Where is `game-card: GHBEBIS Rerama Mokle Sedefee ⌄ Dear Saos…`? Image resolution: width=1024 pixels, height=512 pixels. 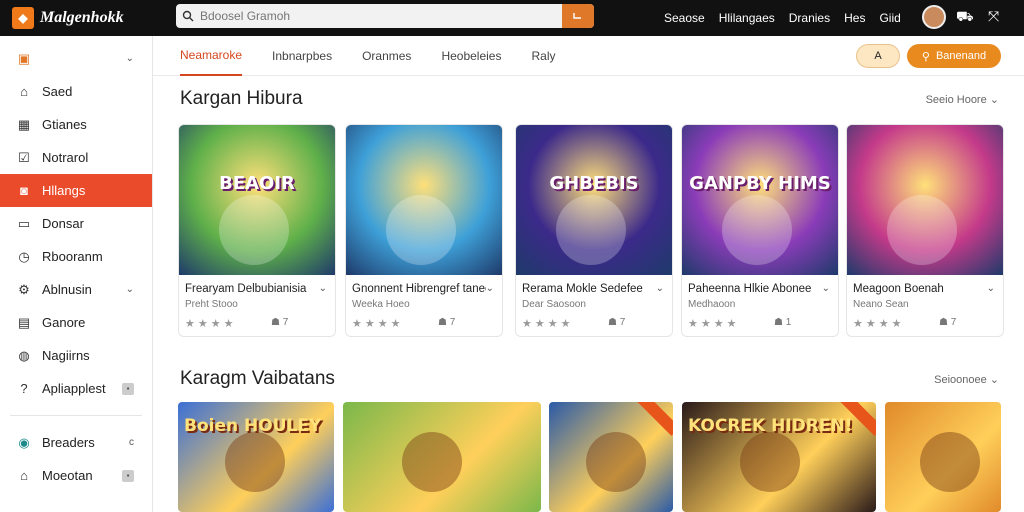 game-card: GHBEBIS Rerama Mokle Sedefee ⌄ Dear Saos… is located at coordinates (594, 230).